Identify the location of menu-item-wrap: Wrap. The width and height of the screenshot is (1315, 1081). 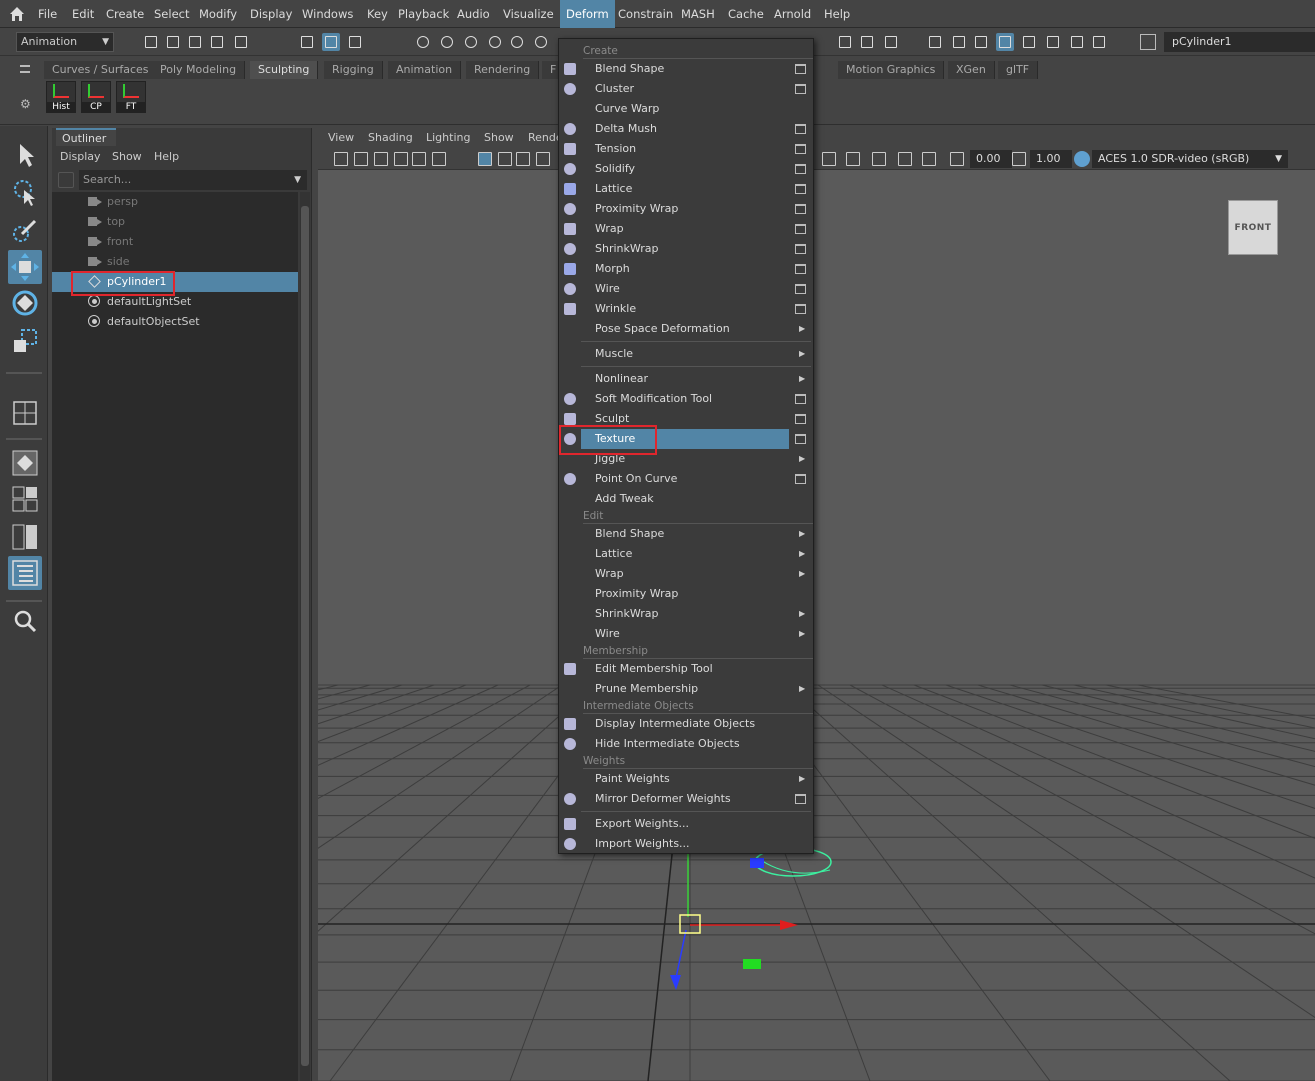
(685, 574).